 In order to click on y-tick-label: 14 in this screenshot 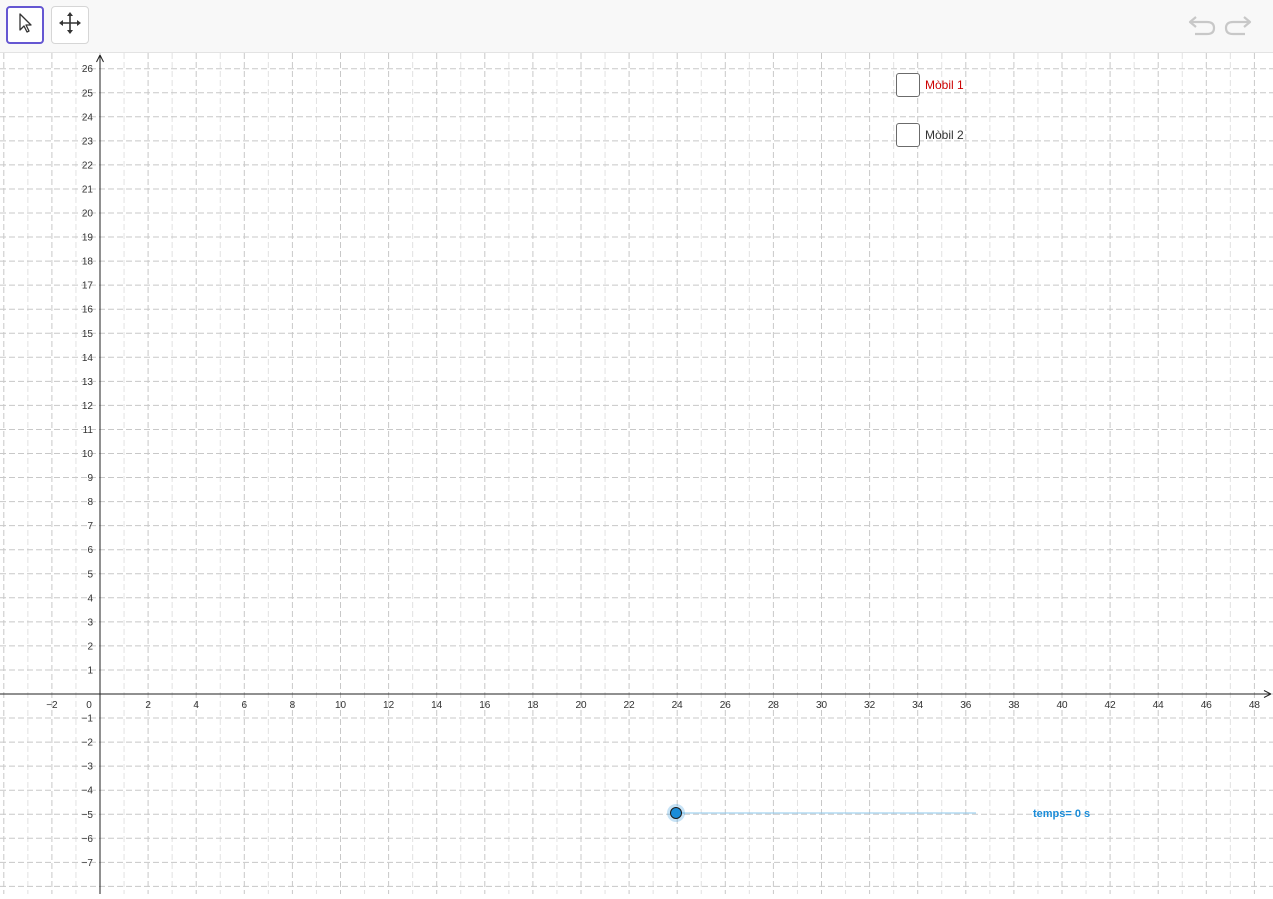, I will do `click(88, 358)`.